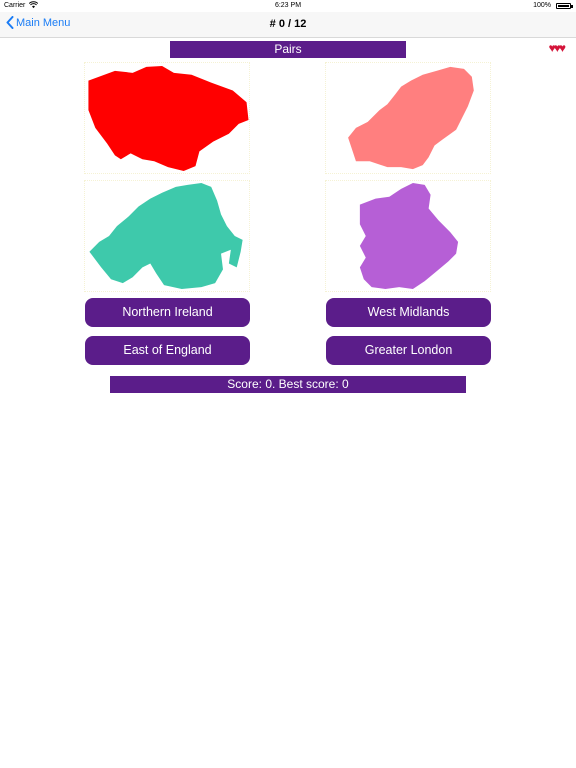  Describe the element at coordinates (167, 312) in the screenshot. I see `answer-button-northern-ireland: Northern Ireland` at that location.